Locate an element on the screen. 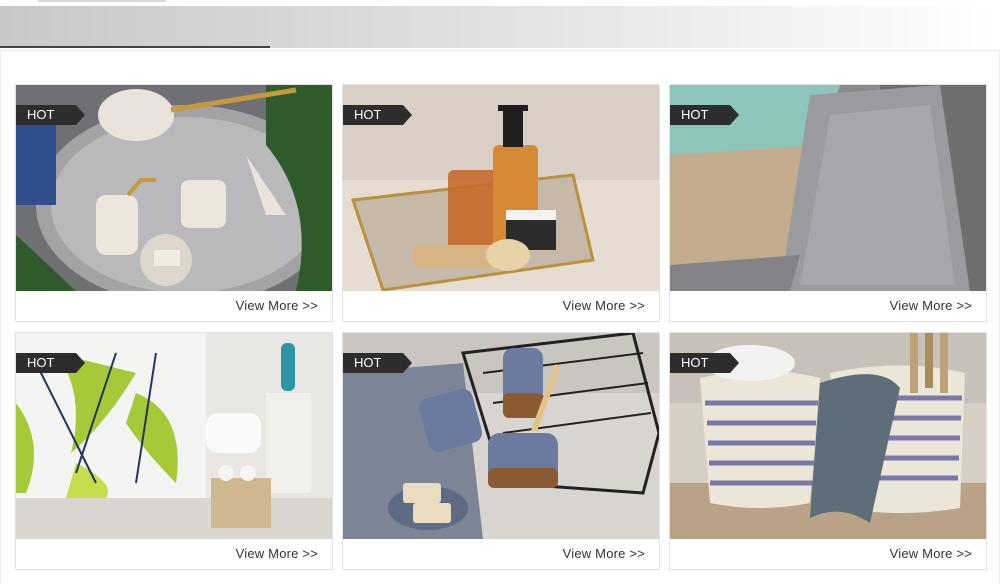  active-tab-underline is located at coordinates (135, 47).